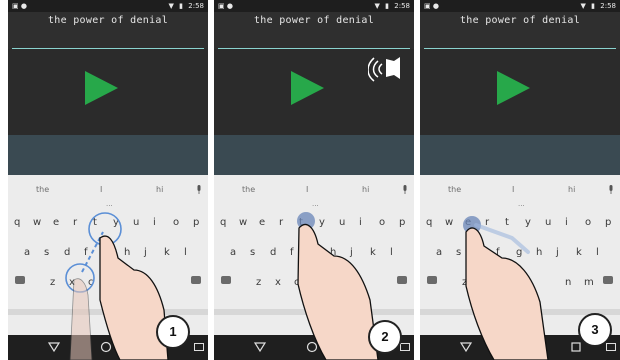 The width and height of the screenshot is (620, 360). What do you see at coordinates (576, 347) in the screenshot?
I see `recents-icon` at bounding box center [576, 347].